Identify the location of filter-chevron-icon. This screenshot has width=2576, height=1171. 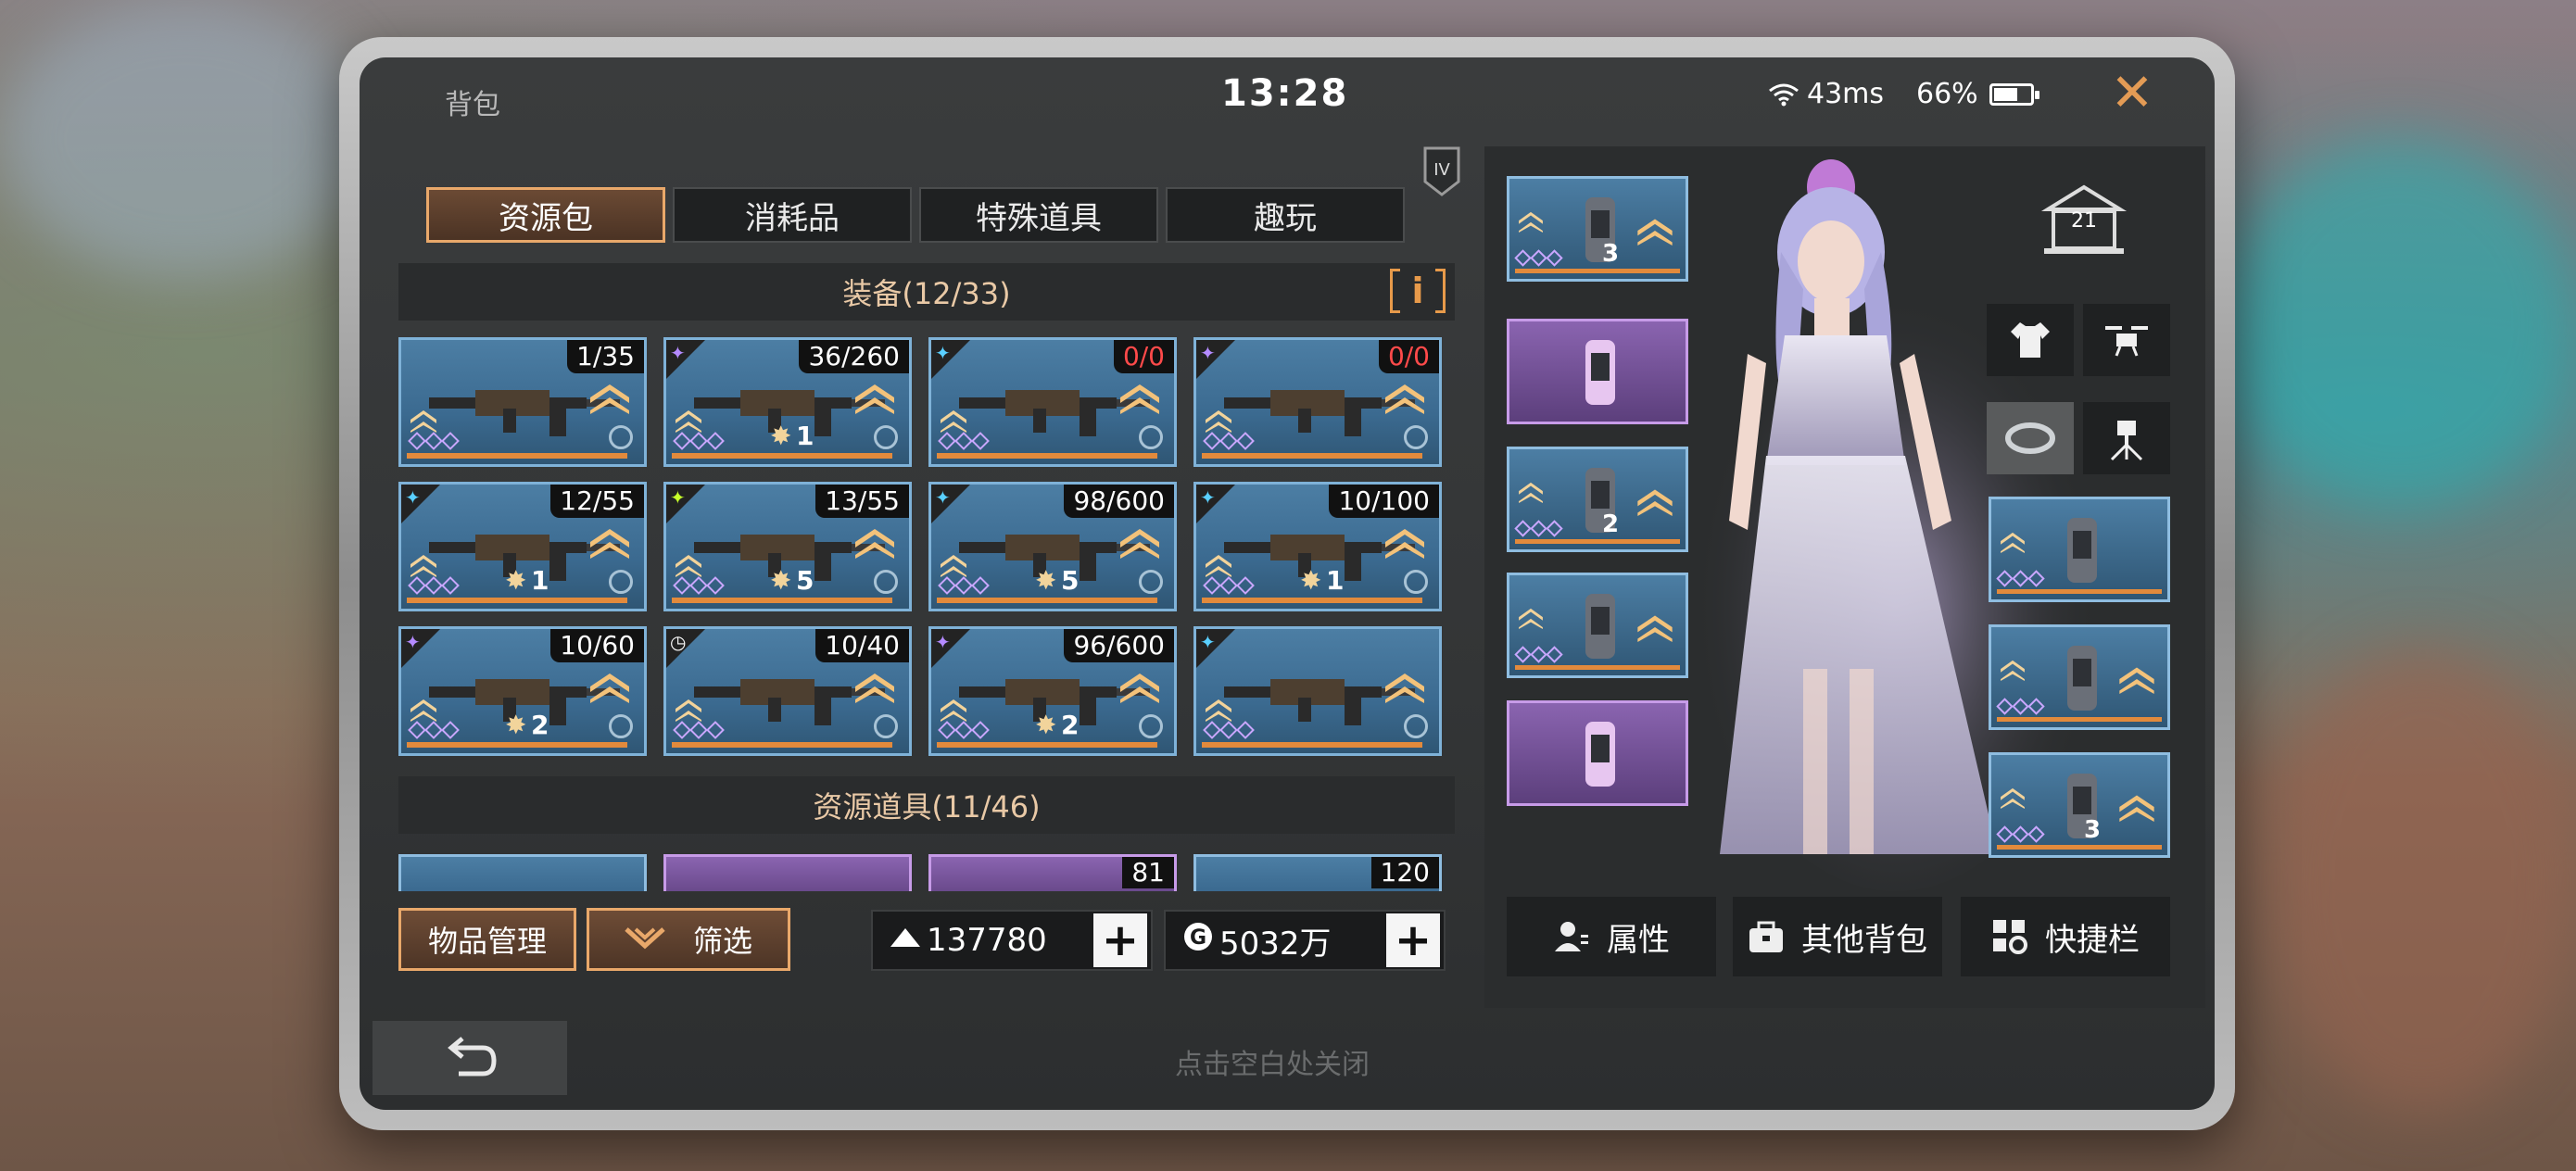
(645, 939).